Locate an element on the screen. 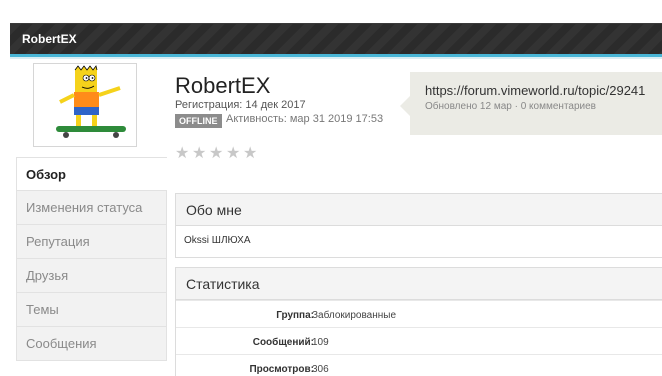 The image size is (662, 376). stat-value: 306 is located at coordinates (320, 369).